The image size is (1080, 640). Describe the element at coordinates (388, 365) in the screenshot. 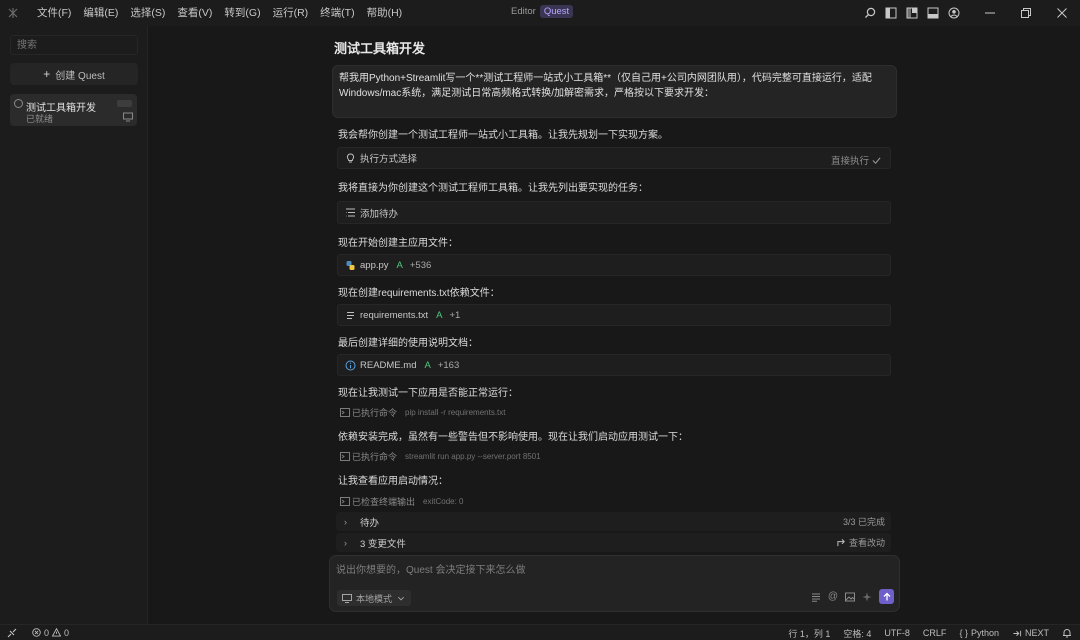

I see `file-name: README.md` at that location.